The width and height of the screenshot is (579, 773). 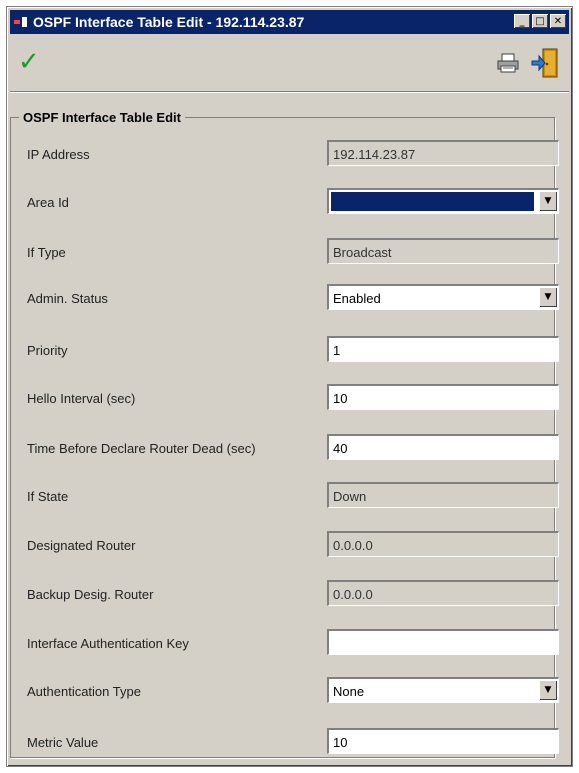 What do you see at coordinates (443, 447) in the screenshot?
I see `router-dead-input: 40` at bounding box center [443, 447].